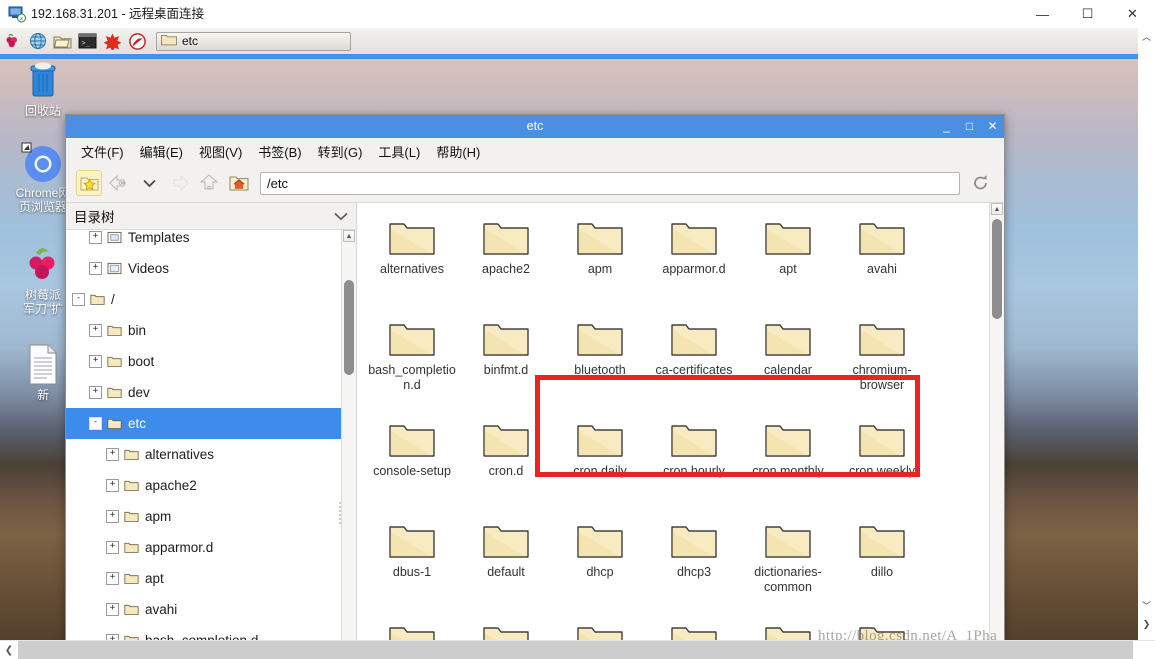 The width and height of the screenshot is (1155, 659). Describe the element at coordinates (204, 268) in the screenshot. I see `tree-item-videos: + Videos` at that location.